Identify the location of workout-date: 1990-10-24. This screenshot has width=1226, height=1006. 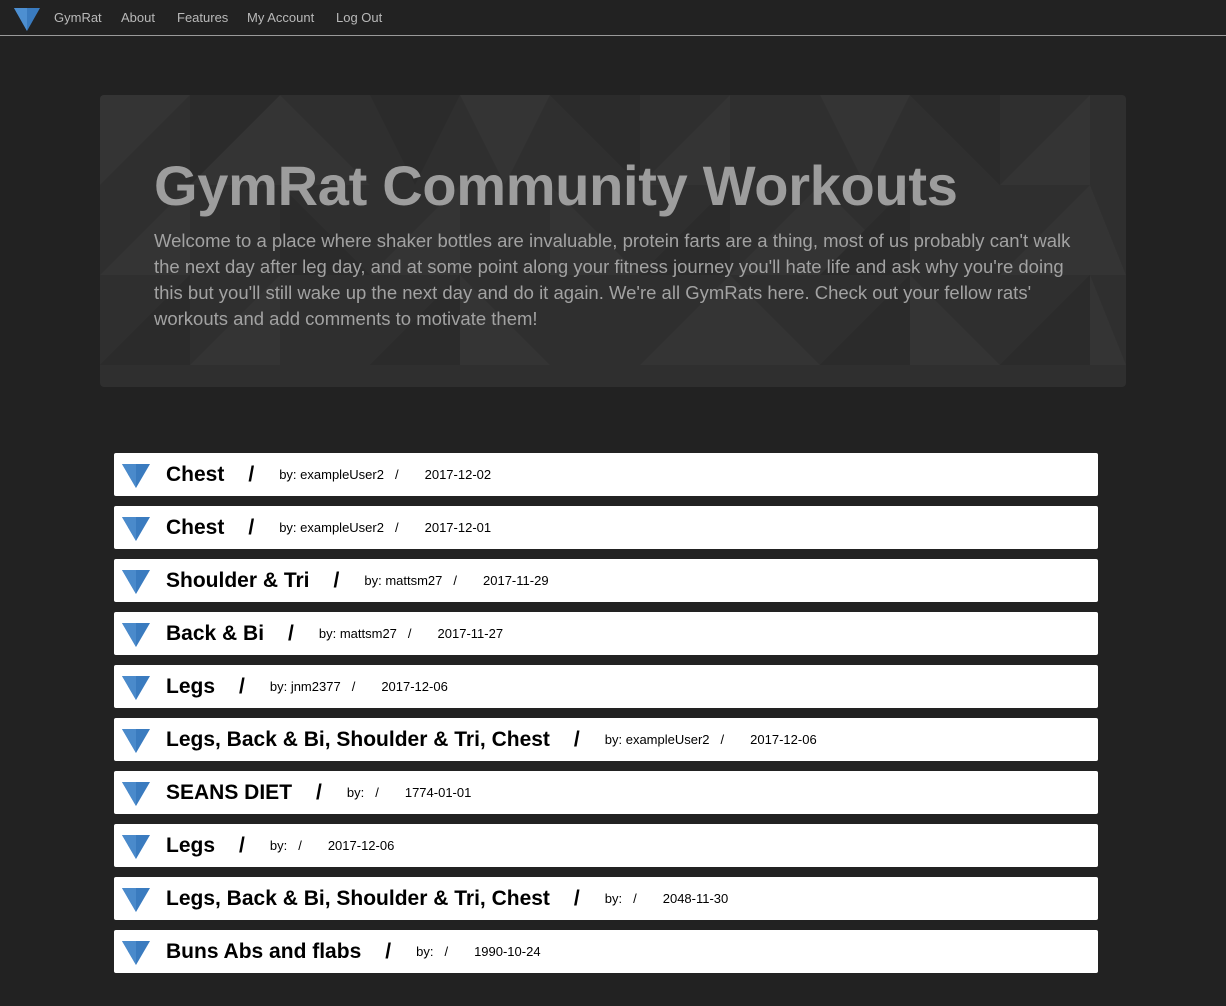
(507, 951).